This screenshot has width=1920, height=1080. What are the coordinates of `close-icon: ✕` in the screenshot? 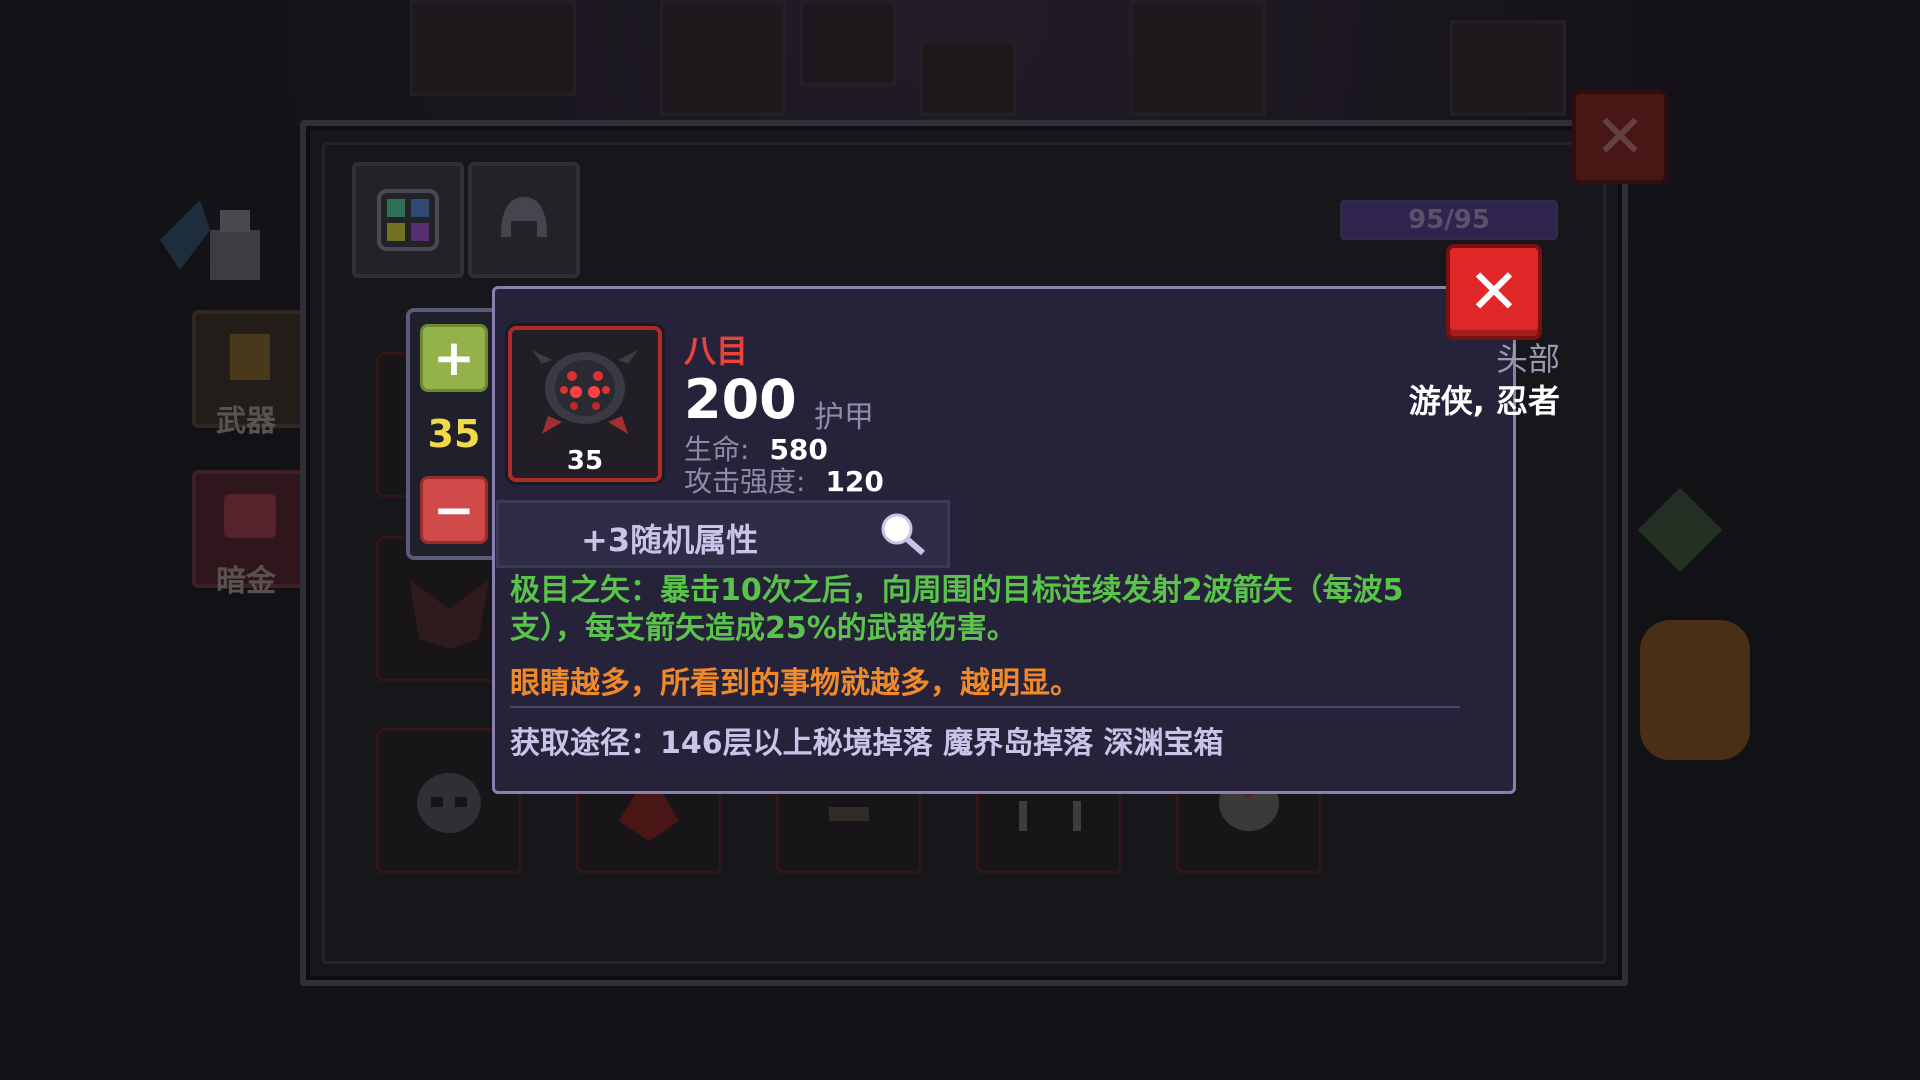 It's located at (1494, 291).